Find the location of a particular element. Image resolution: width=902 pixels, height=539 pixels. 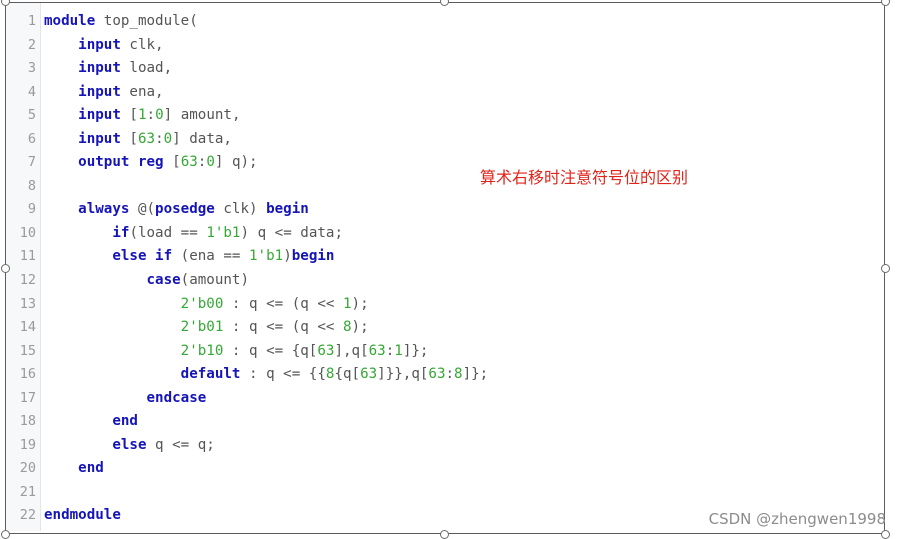

line-number: 9 is located at coordinates (31, 209).